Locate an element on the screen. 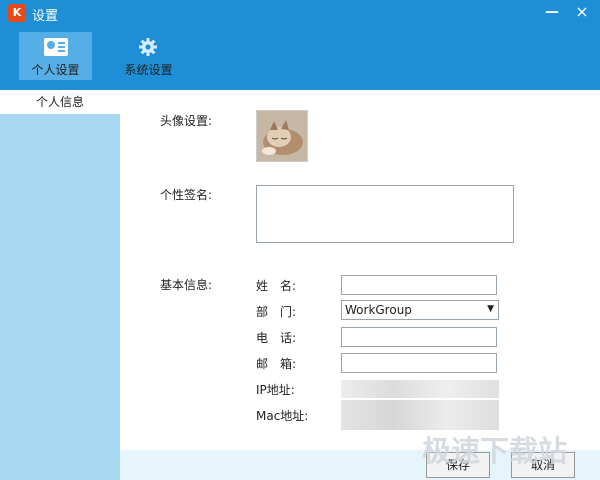 This screenshot has height=480, width=600. ip-label: IP地址: is located at coordinates (275, 390).